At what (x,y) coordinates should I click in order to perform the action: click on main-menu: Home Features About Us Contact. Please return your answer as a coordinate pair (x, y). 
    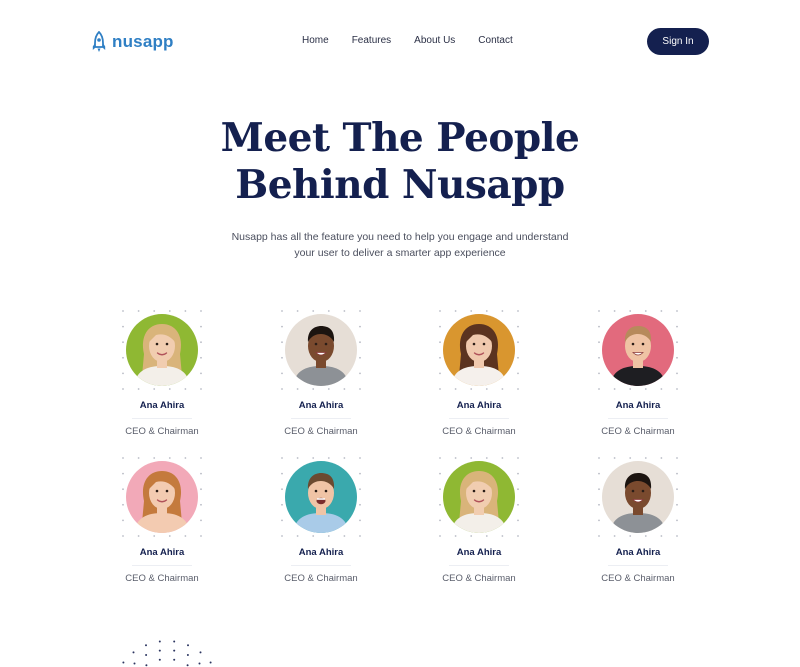
    Looking at the image, I should click on (419, 40).